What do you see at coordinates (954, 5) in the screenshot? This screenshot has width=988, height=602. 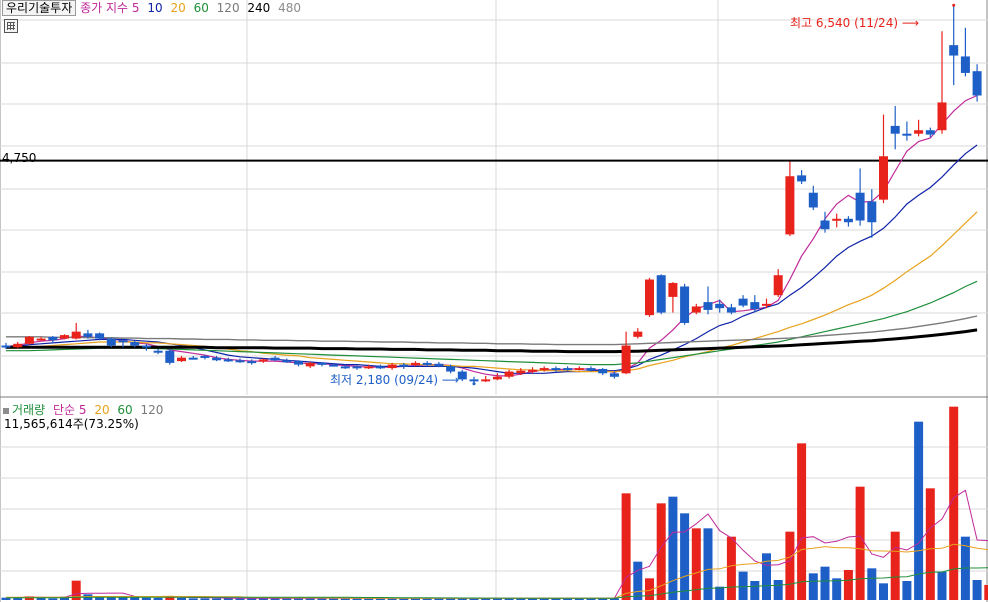 I see `high-price-marker` at bounding box center [954, 5].